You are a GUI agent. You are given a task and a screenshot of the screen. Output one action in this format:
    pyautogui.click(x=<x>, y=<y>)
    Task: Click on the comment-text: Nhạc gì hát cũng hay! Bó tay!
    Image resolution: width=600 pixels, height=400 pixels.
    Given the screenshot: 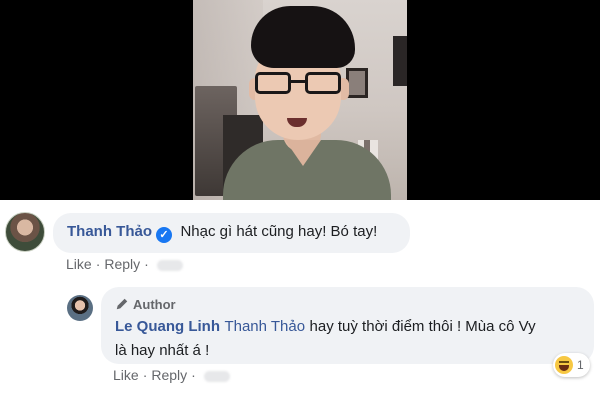 What is the action you would take?
    pyautogui.click(x=279, y=231)
    